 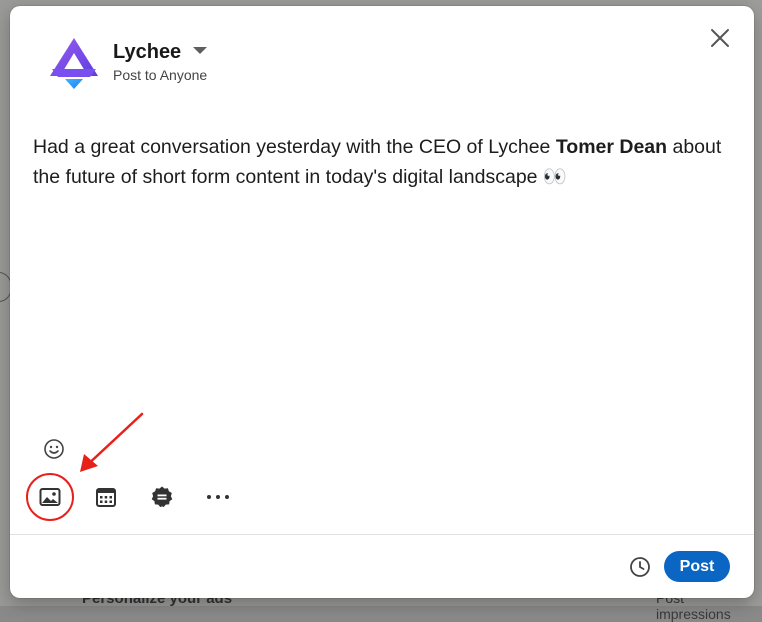 I want to click on lychee-logo-icon, so click(x=74, y=63).